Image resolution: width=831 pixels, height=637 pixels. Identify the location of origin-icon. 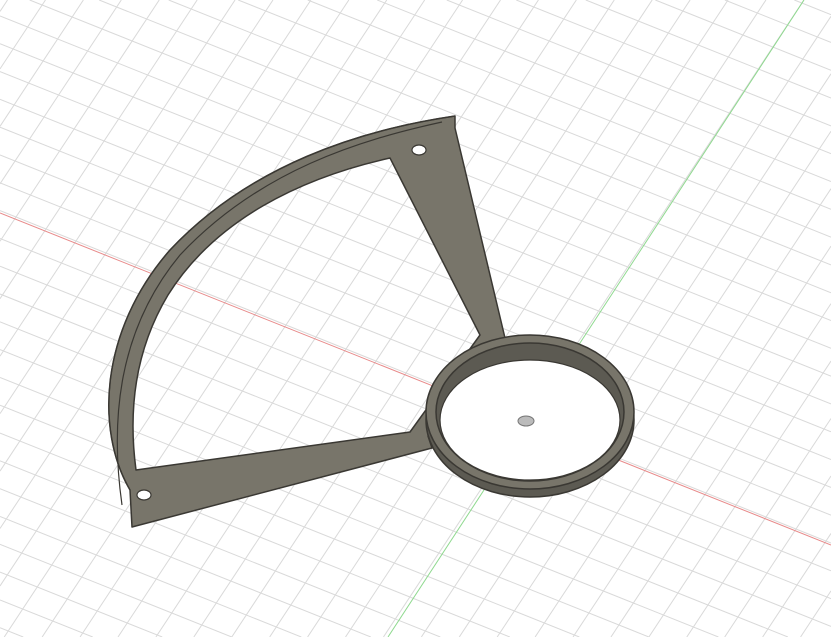
(526, 421).